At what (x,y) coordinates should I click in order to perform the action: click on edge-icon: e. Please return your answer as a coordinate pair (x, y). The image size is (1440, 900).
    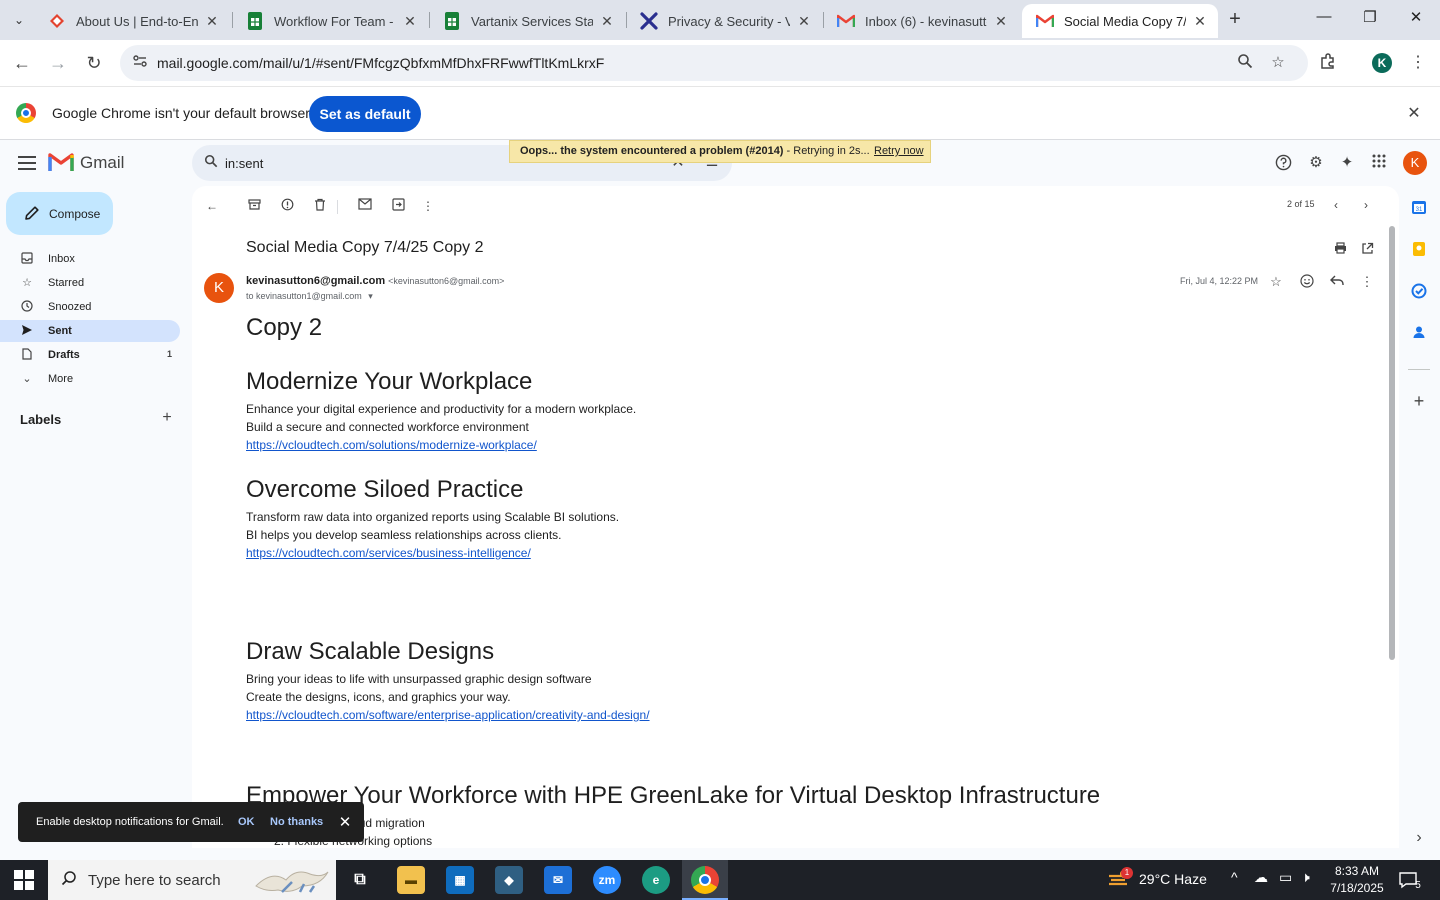
    Looking at the image, I should click on (656, 880).